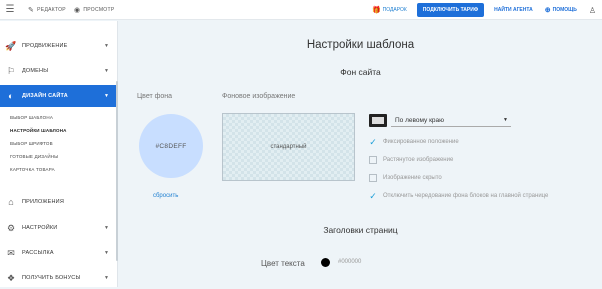 The width and height of the screenshot is (602, 289). I want to click on hamburger-menu-icon: ☰, so click(10, 9).